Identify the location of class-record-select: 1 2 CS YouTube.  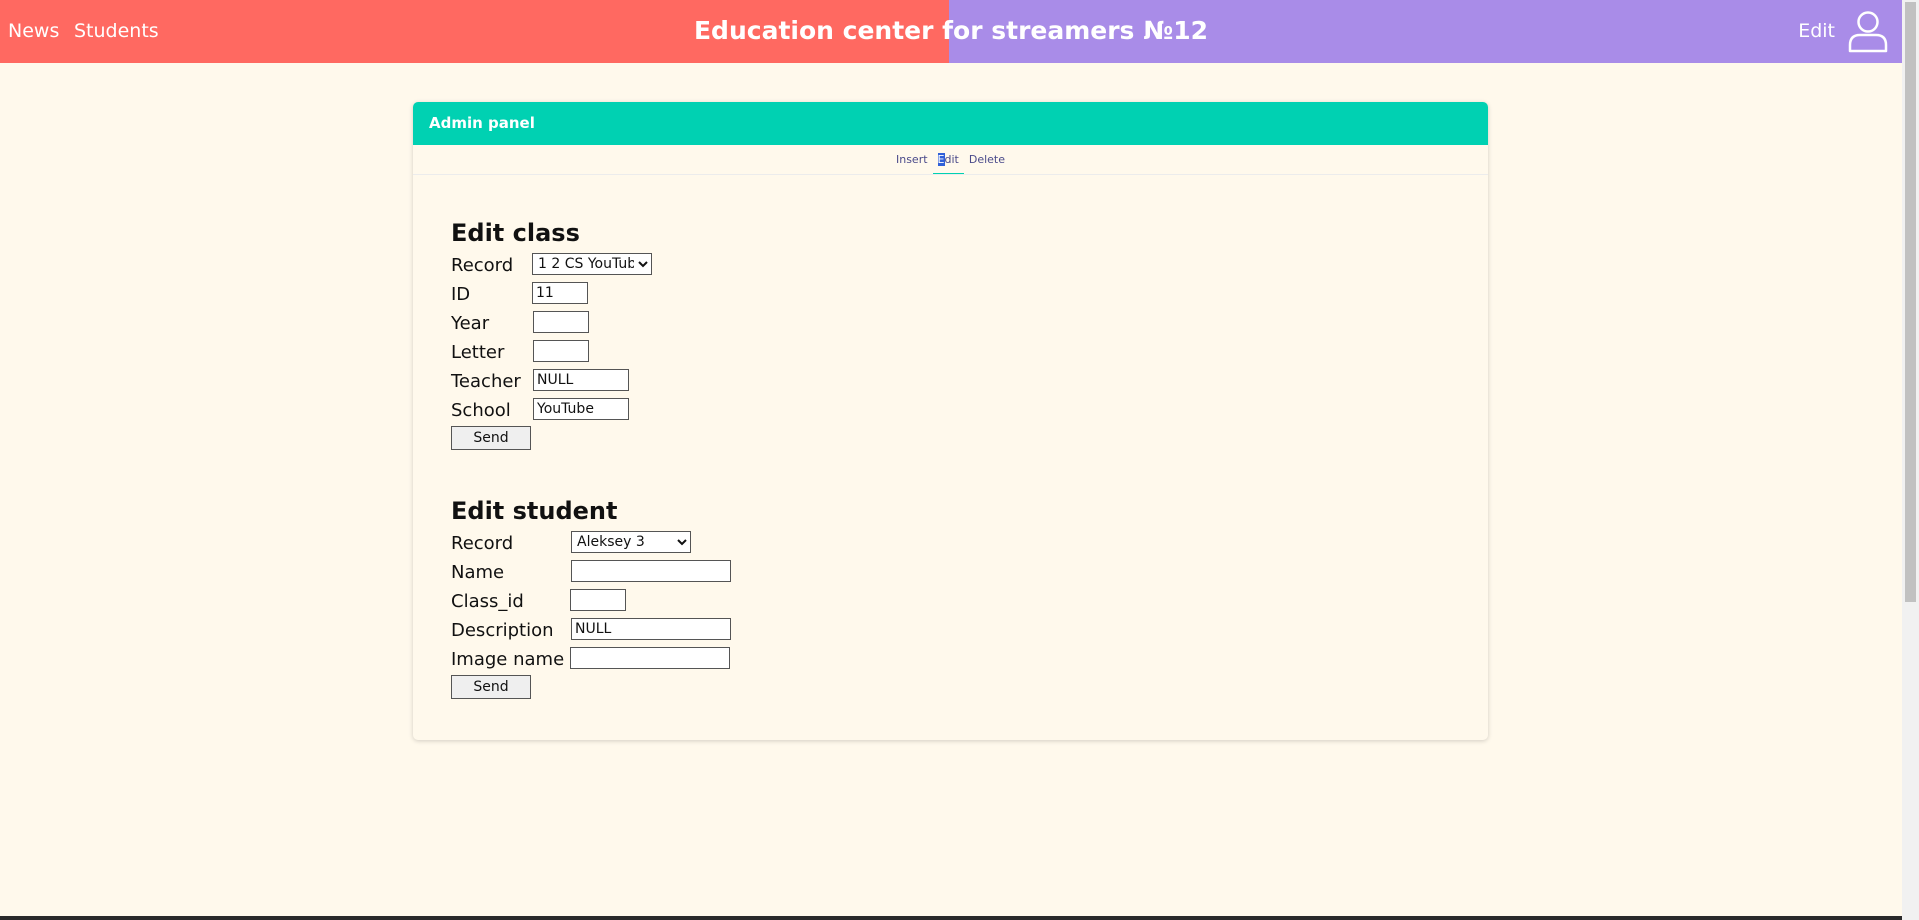
(592, 264).